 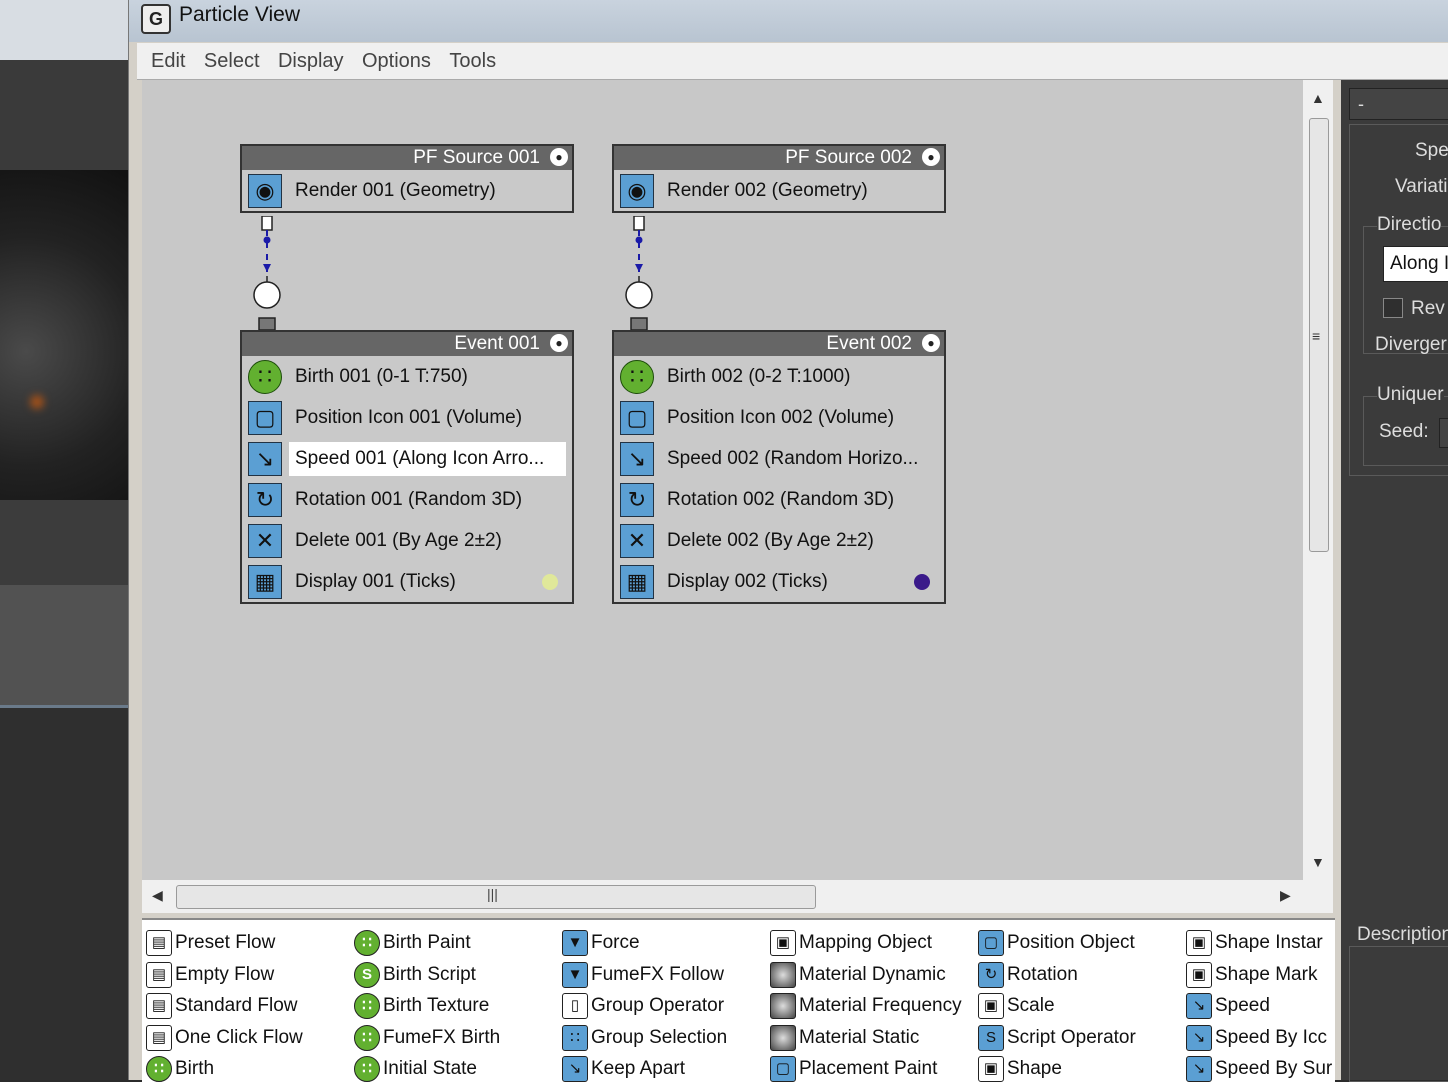 What do you see at coordinates (407, 581) in the screenshot?
I see `operator-row: ▦ Display 001 (Ticks)` at bounding box center [407, 581].